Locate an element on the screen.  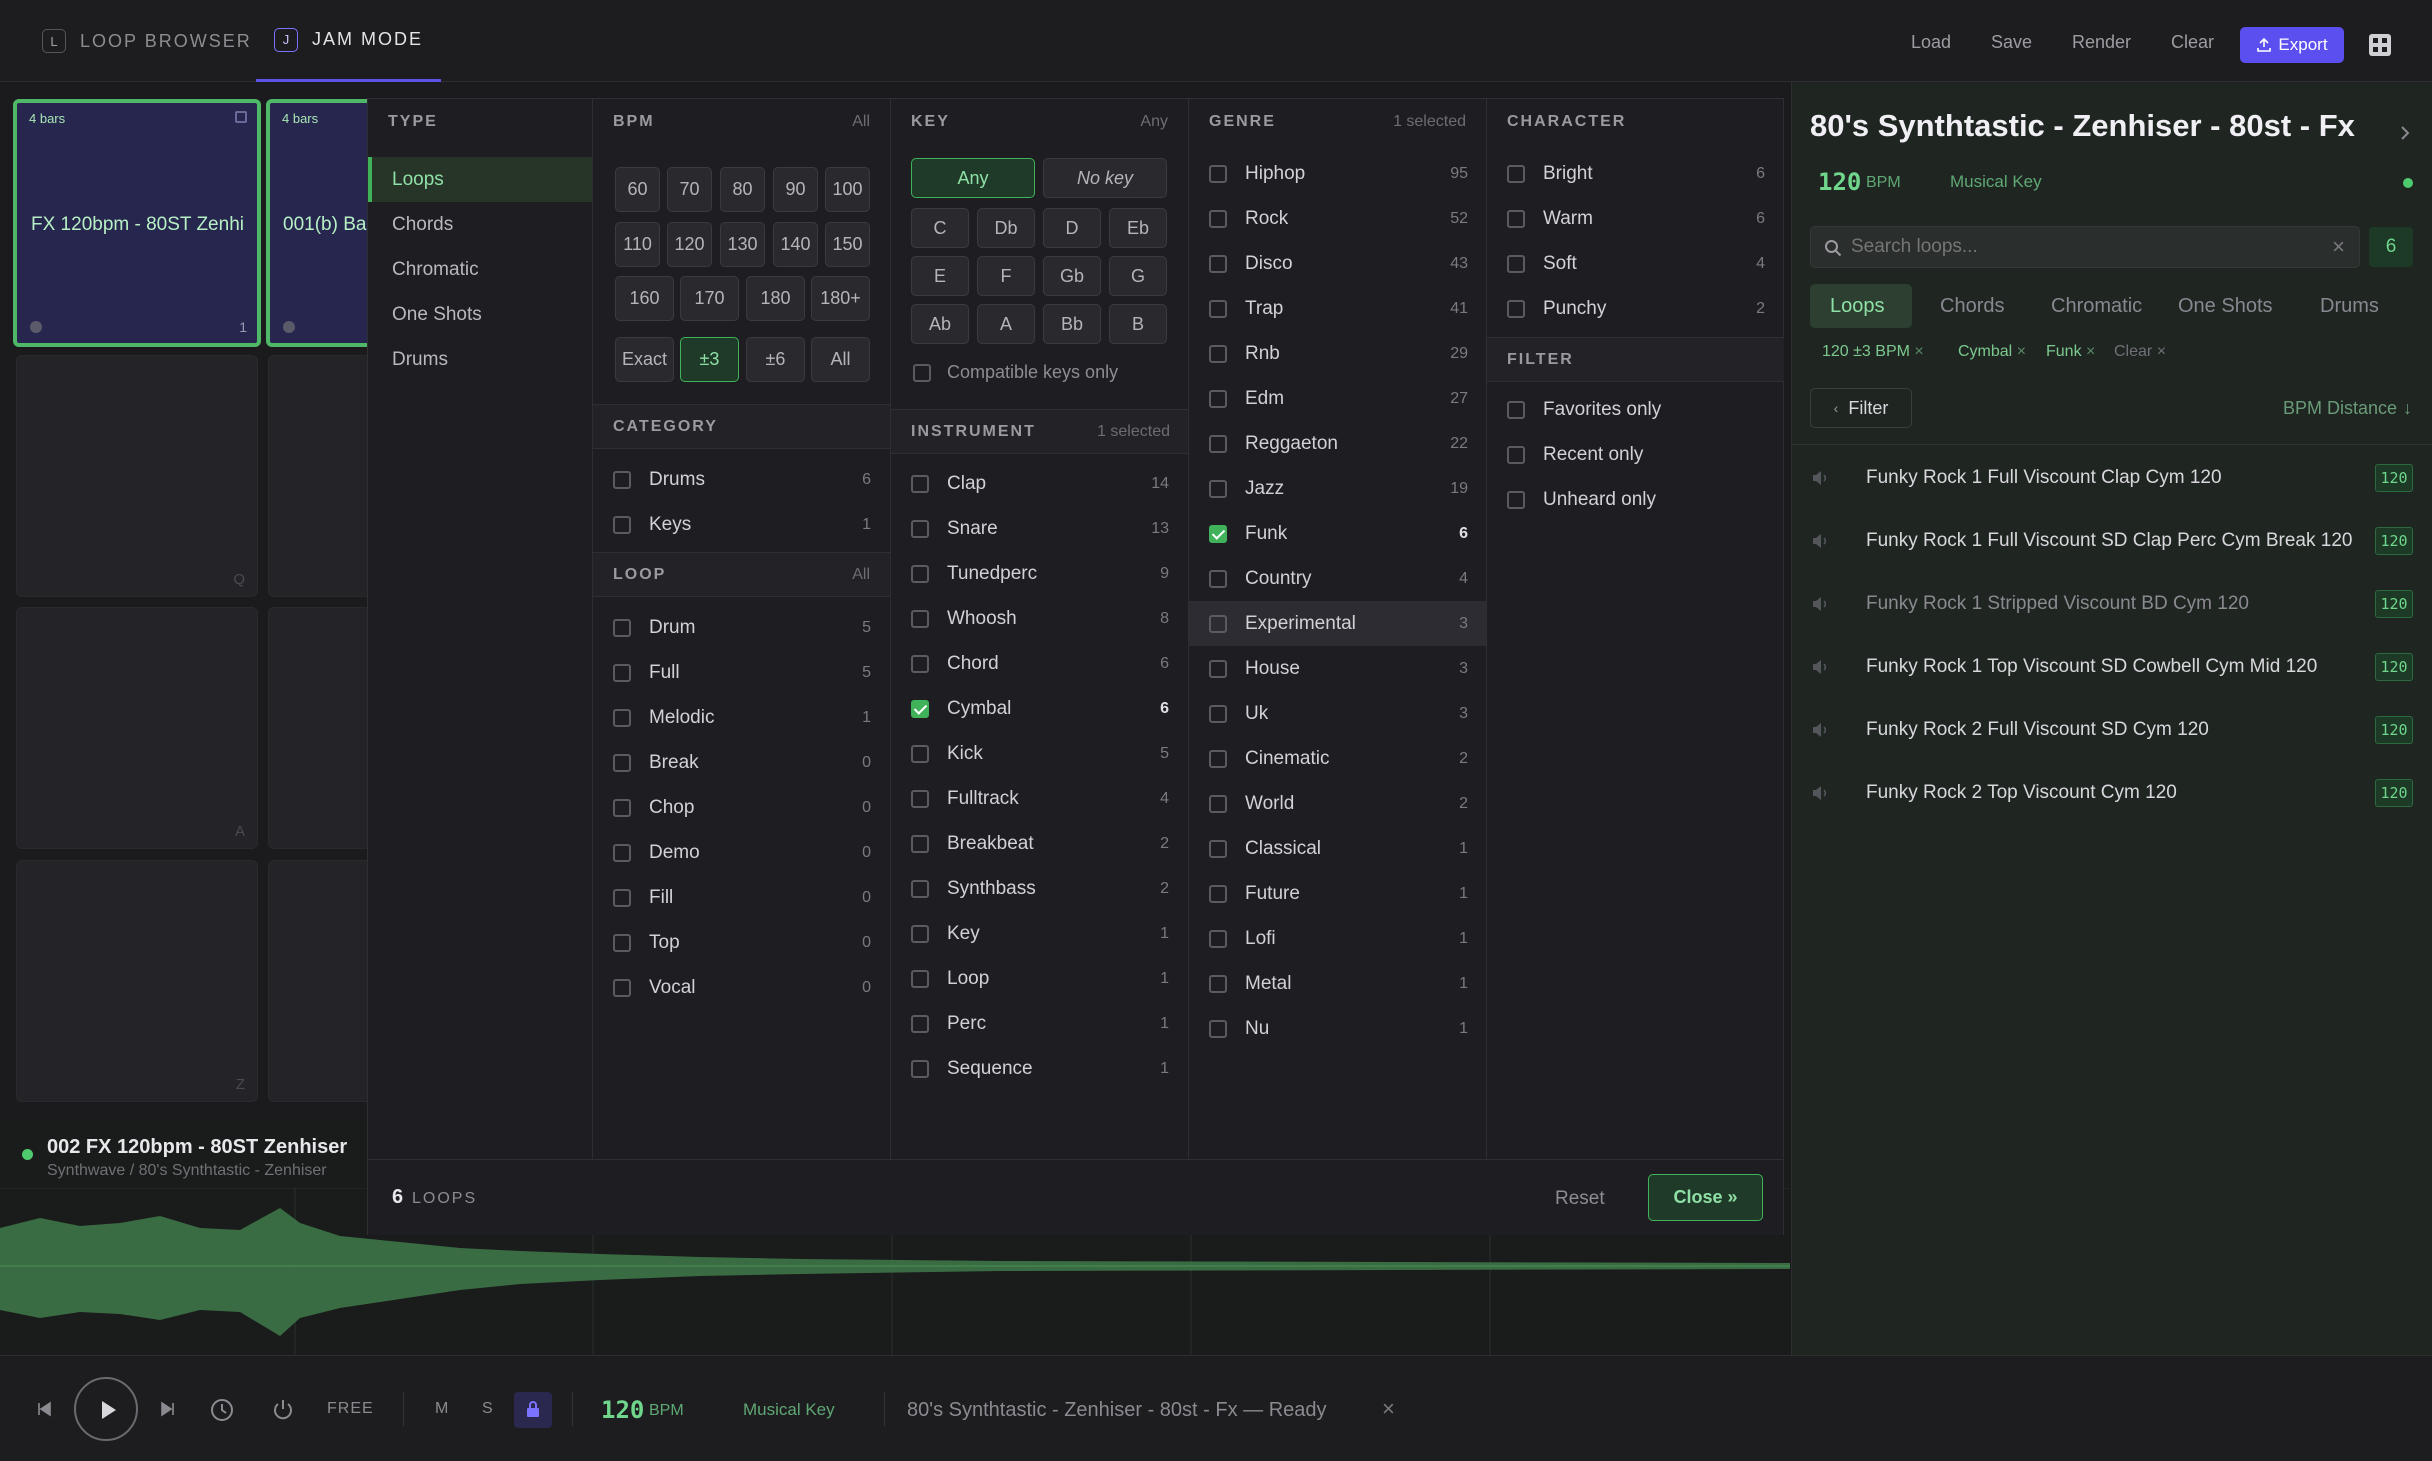
instrument-fulltrack: Fulltrack 4 is located at coordinates (1040, 798).